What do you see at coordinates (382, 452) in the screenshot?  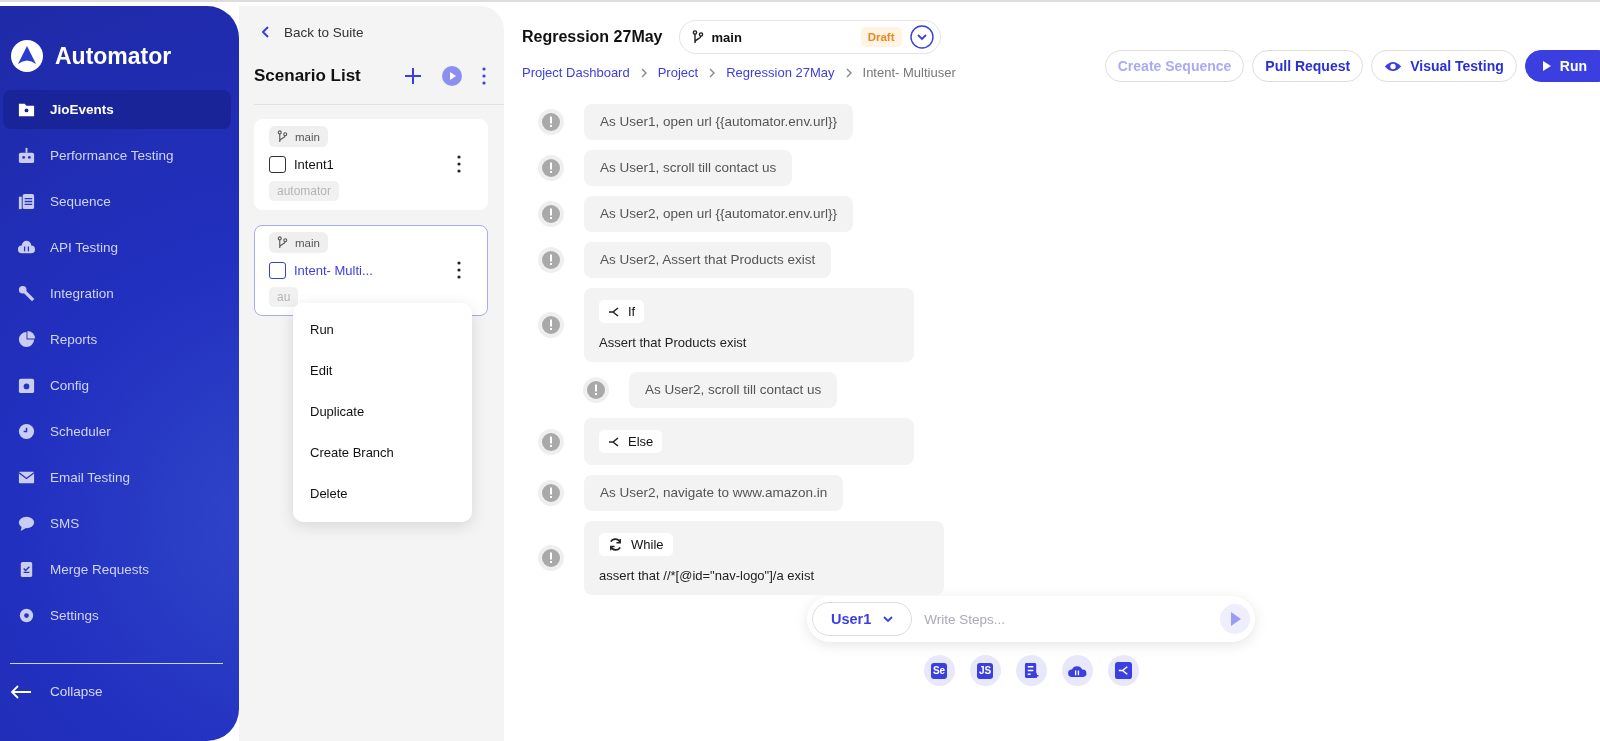 I see `menu-item: Create Branch` at bounding box center [382, 452].